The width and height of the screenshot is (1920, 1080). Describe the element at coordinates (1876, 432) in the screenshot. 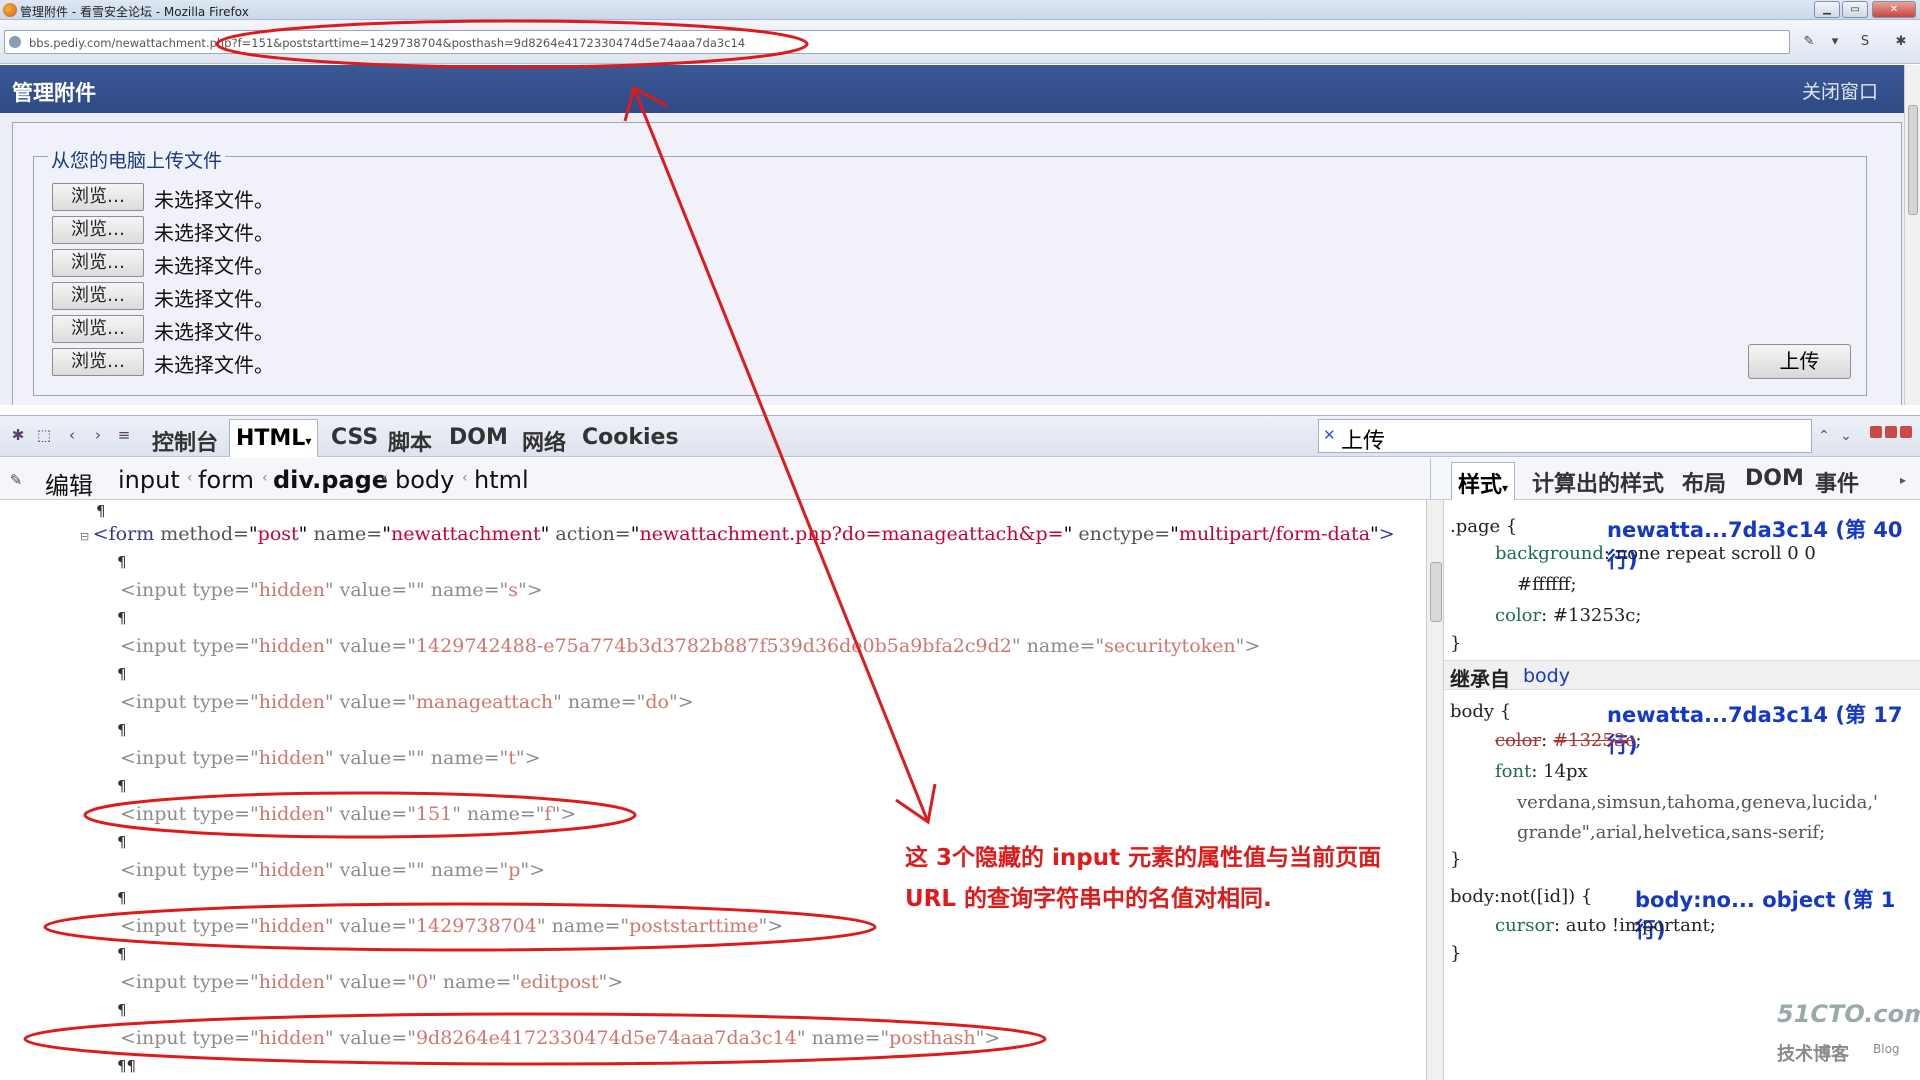

I see `firebug-minimize-icon` at that location.